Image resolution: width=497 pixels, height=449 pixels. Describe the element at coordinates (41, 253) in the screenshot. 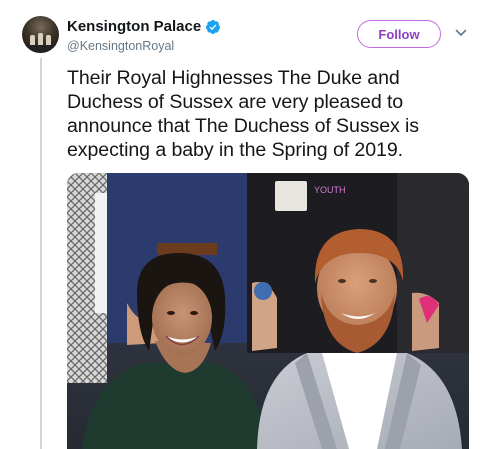

I see `thread-line` at that location.